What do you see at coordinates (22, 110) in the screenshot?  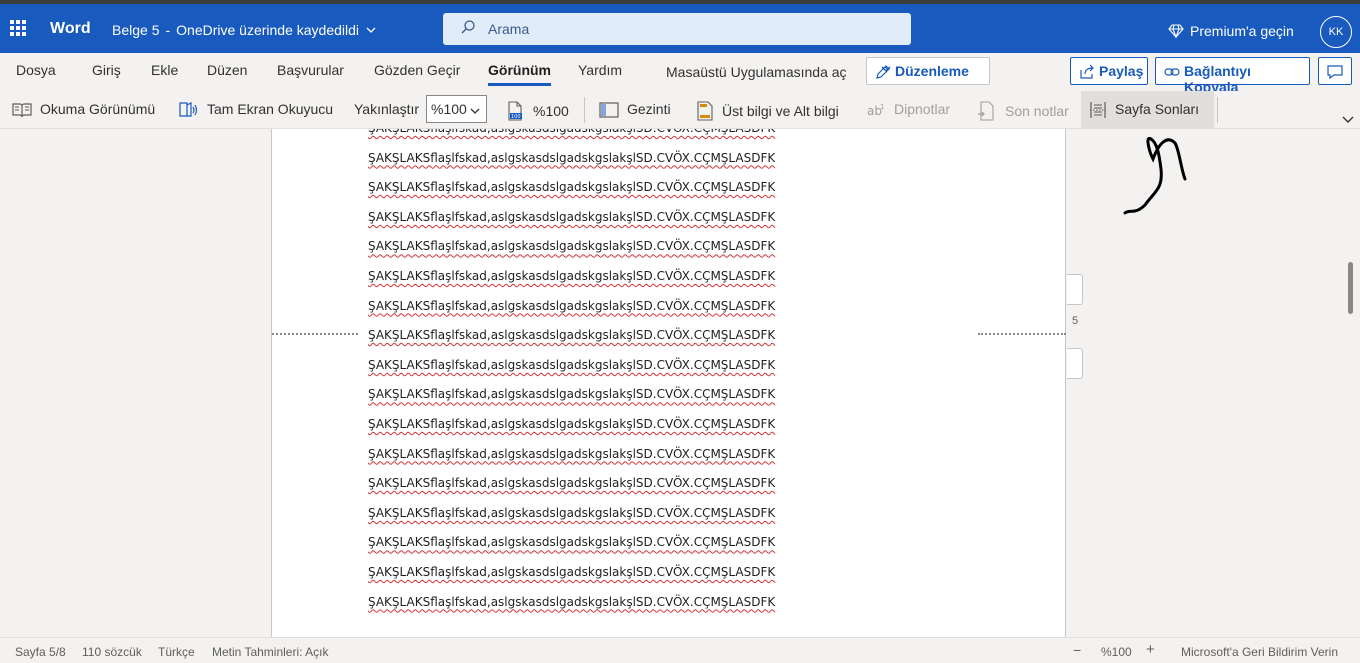 I see `book-icon` at bounding box center [22, 110].